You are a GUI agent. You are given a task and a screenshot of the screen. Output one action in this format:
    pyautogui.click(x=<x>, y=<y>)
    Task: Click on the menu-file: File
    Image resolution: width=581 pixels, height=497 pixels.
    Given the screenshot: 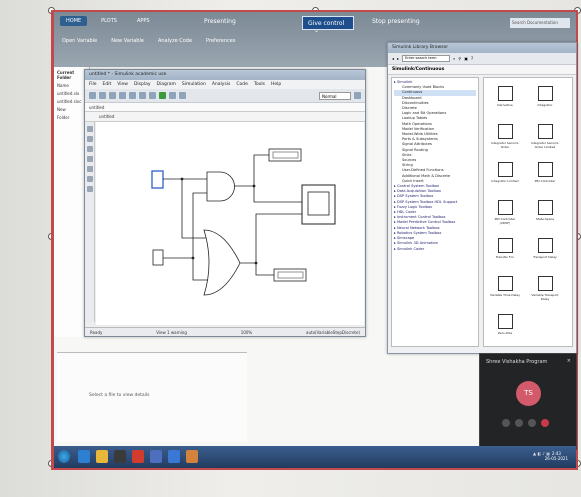 What is the action you would take?
    pyautogui.click(x=93, y=84)
    